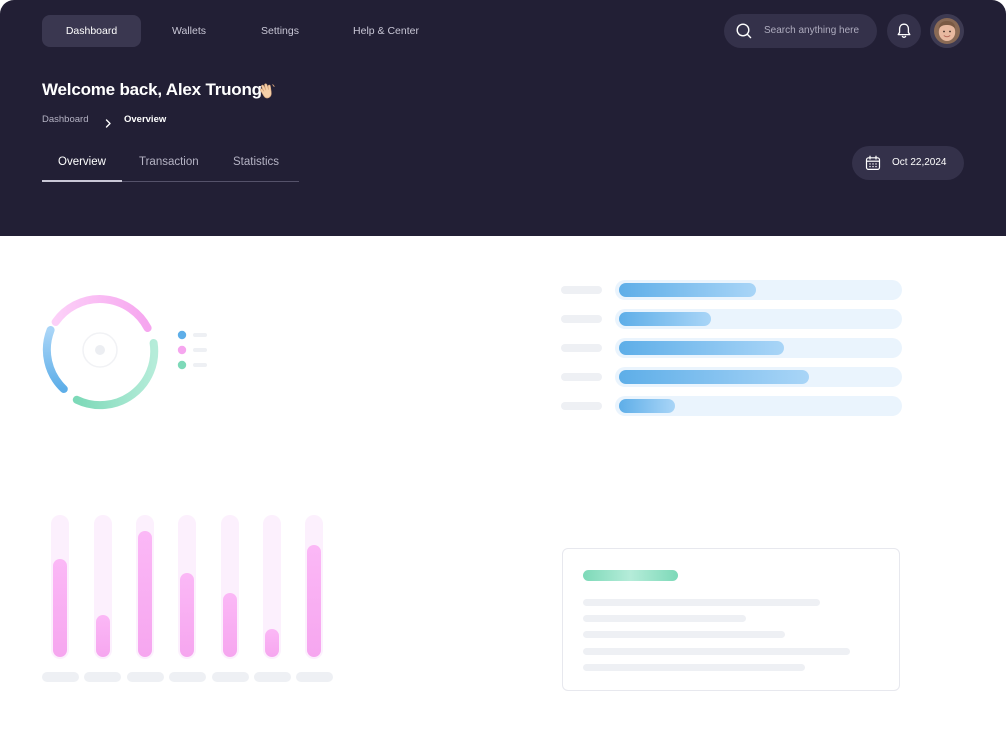  What do you see at coordinates (108, 124) in the screenshot?
I see `chevron-right-icon` at bounding box center [108, 124].